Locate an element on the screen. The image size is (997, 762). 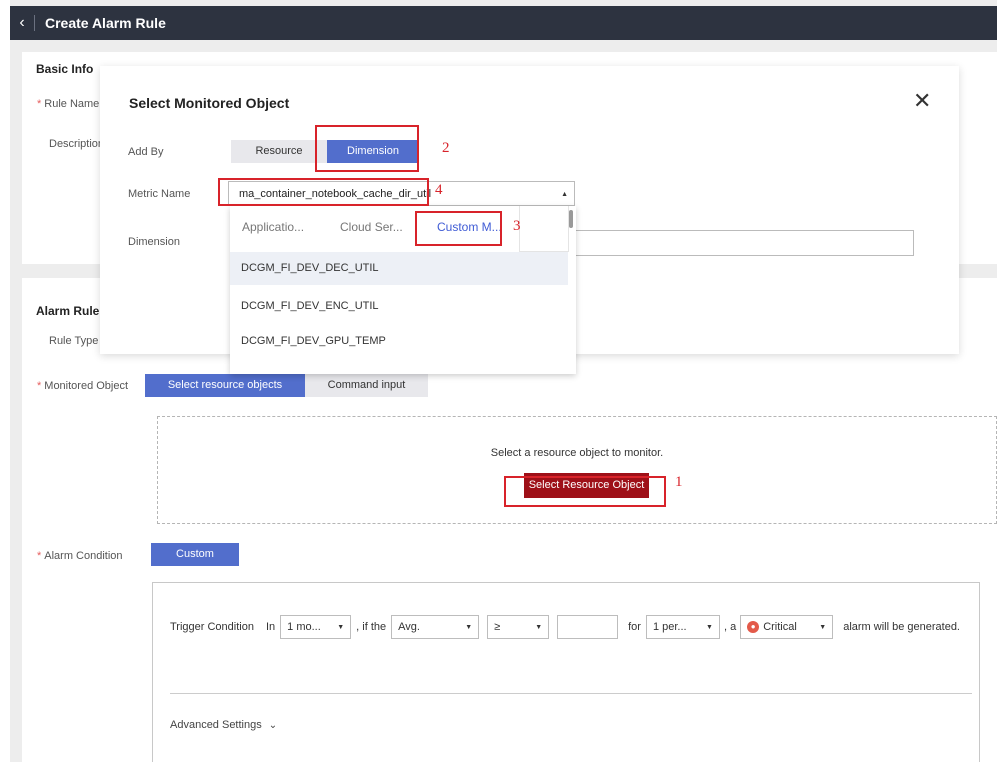
advanced-settings-toggle: Advanced Settings ⌄ is located at coordinates (223, 725).